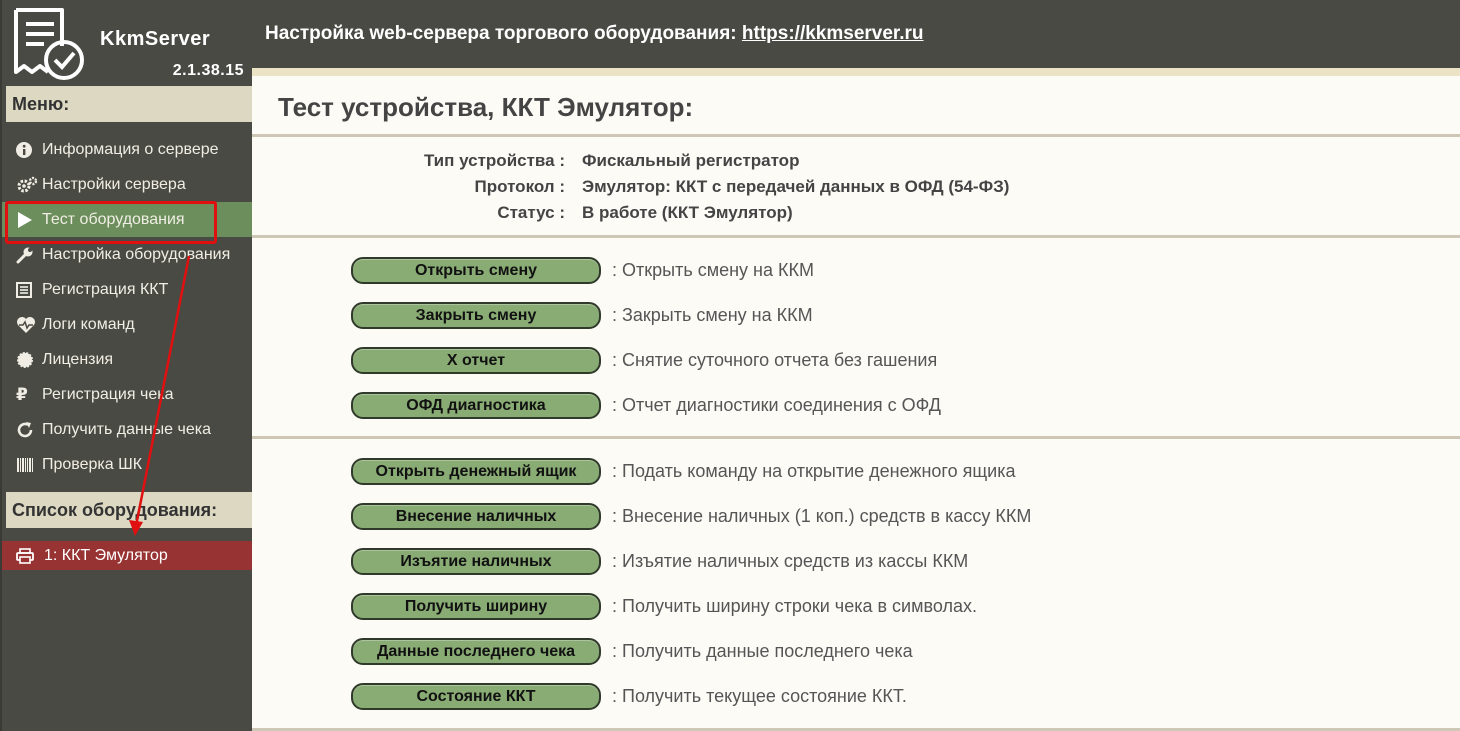 The width and height of the screenshot is (1460, 731). Describe the element at coordinates (856, 317) in the screenshot. I see `action-row: Закрыть смену : Закрыть смену на ККМ` at that location.